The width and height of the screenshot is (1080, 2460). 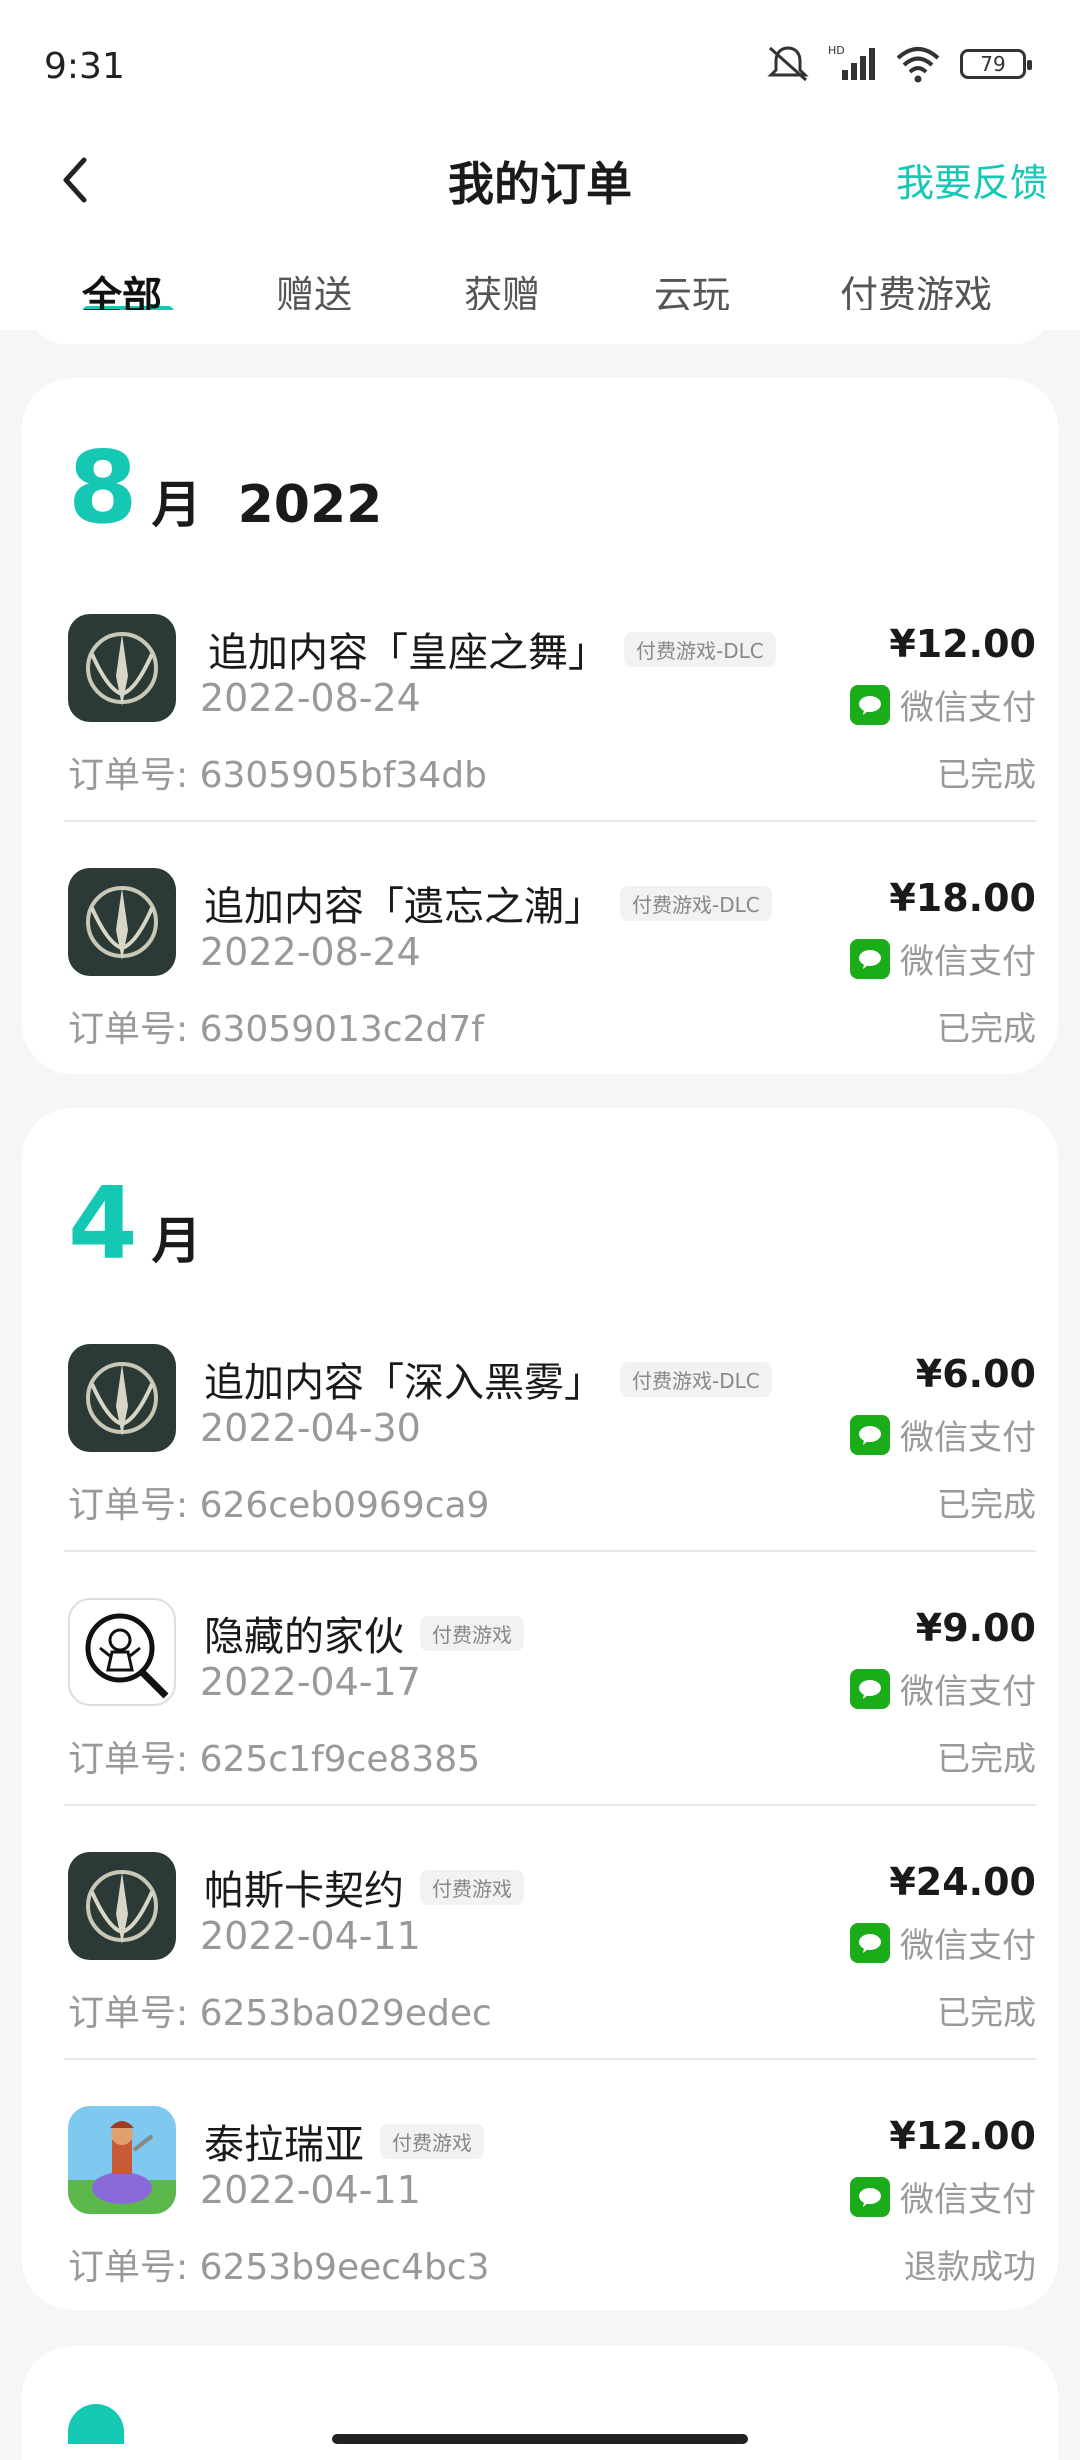 I want to click on hidden-folks-icon, so click(x=122, y=1652).